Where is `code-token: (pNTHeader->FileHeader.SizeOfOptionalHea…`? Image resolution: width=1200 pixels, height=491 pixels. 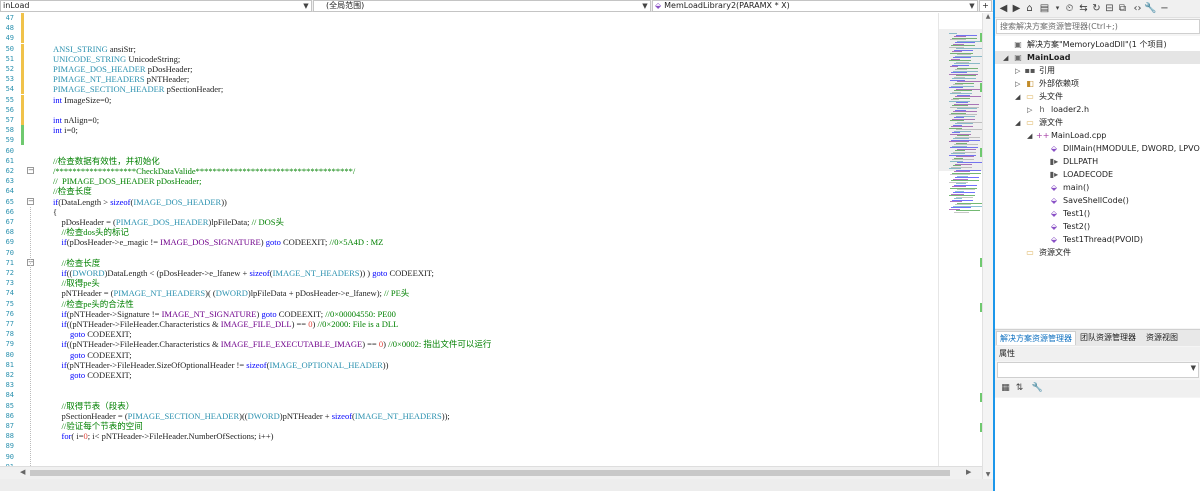
code-token: (pNTHeader->FileHeader.SizeOfOptionalHea… is located at coordinates (156, 364).